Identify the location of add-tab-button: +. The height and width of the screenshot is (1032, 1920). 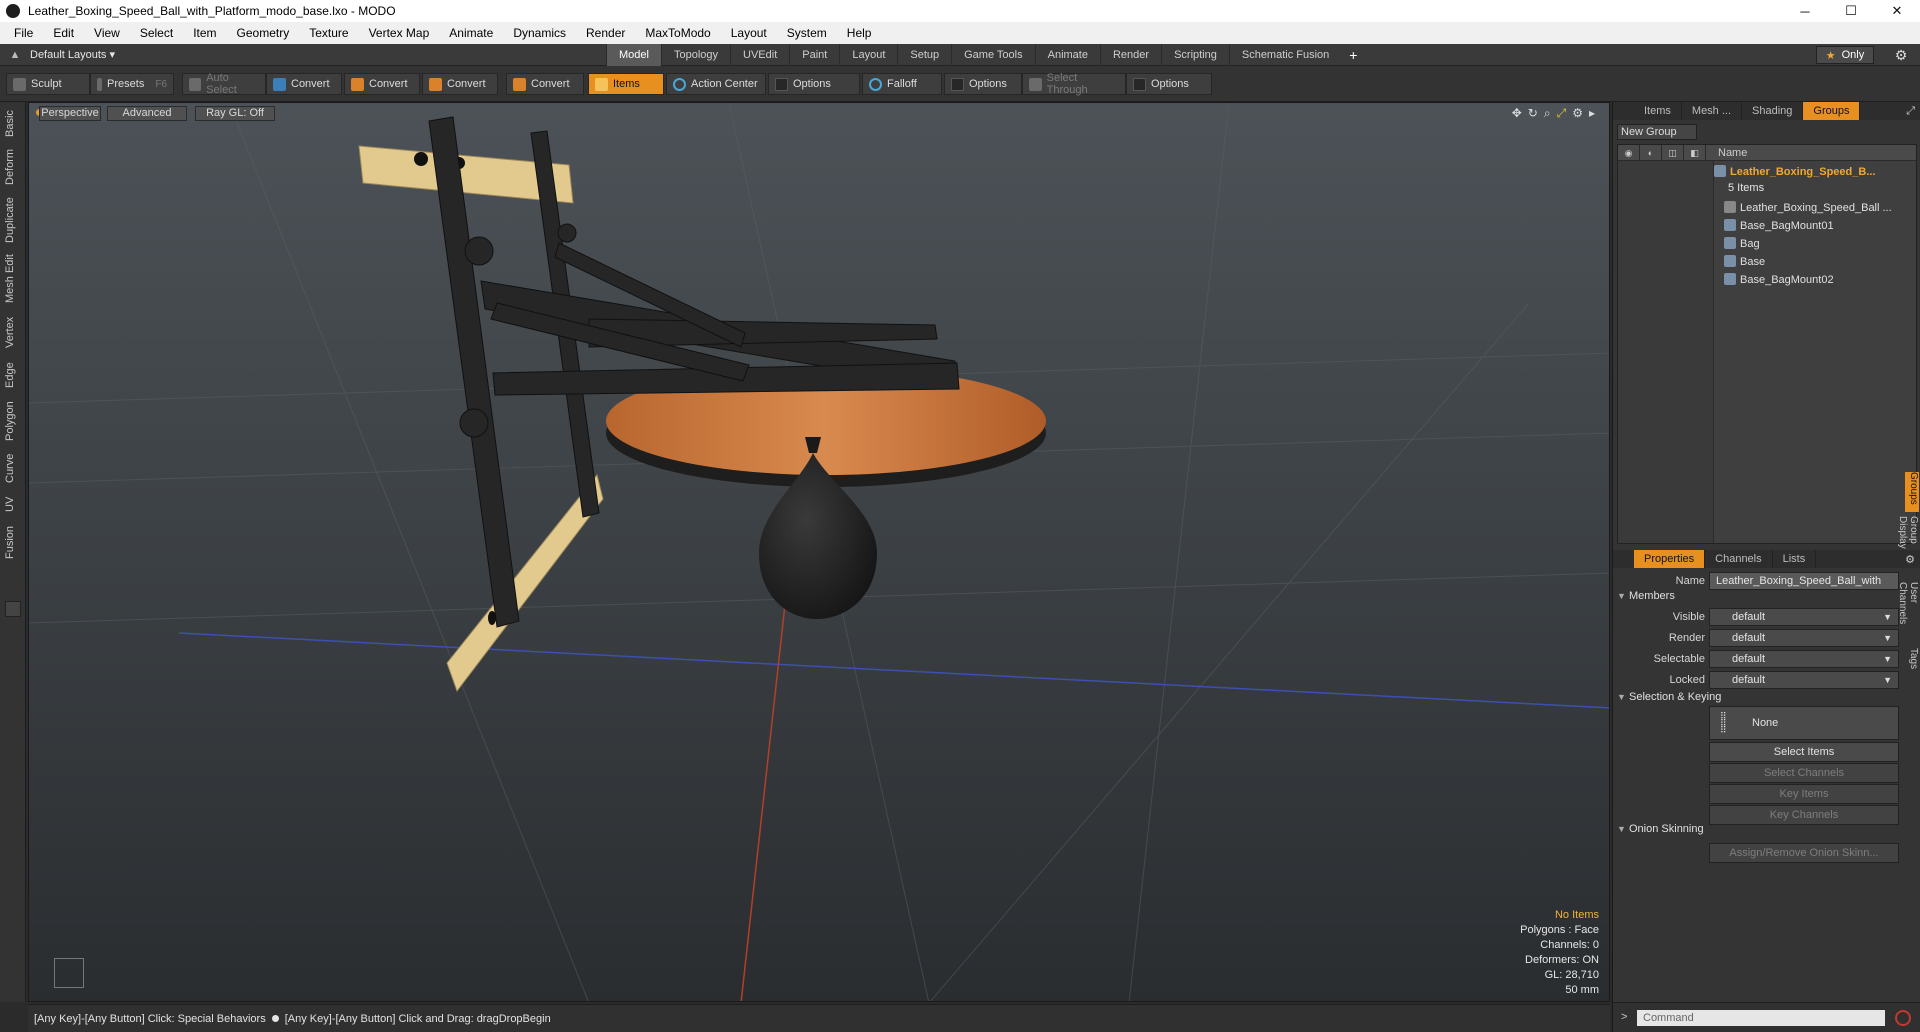
(1353, 55).